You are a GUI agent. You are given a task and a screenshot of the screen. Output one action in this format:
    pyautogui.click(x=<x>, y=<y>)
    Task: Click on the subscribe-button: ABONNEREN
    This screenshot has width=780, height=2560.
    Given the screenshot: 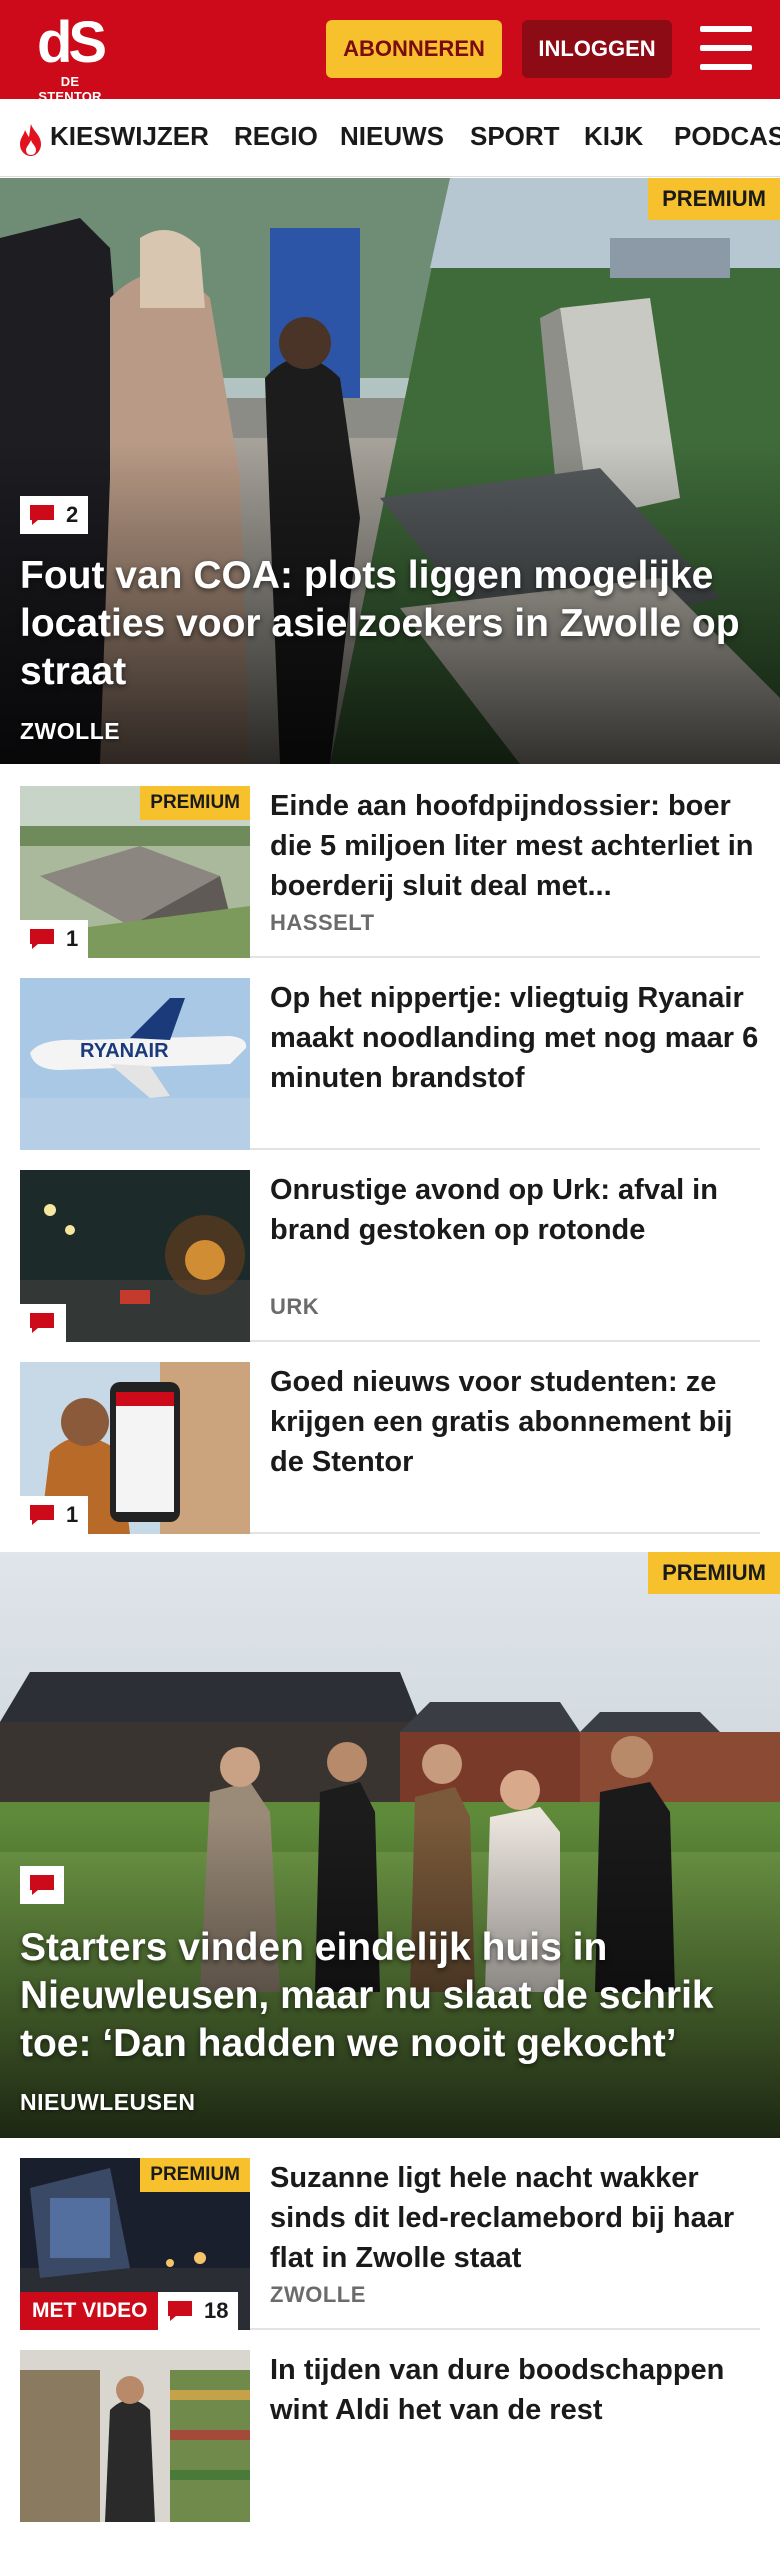 What is the action you would take?
    pyautogui.click(x=414, y=49)
    